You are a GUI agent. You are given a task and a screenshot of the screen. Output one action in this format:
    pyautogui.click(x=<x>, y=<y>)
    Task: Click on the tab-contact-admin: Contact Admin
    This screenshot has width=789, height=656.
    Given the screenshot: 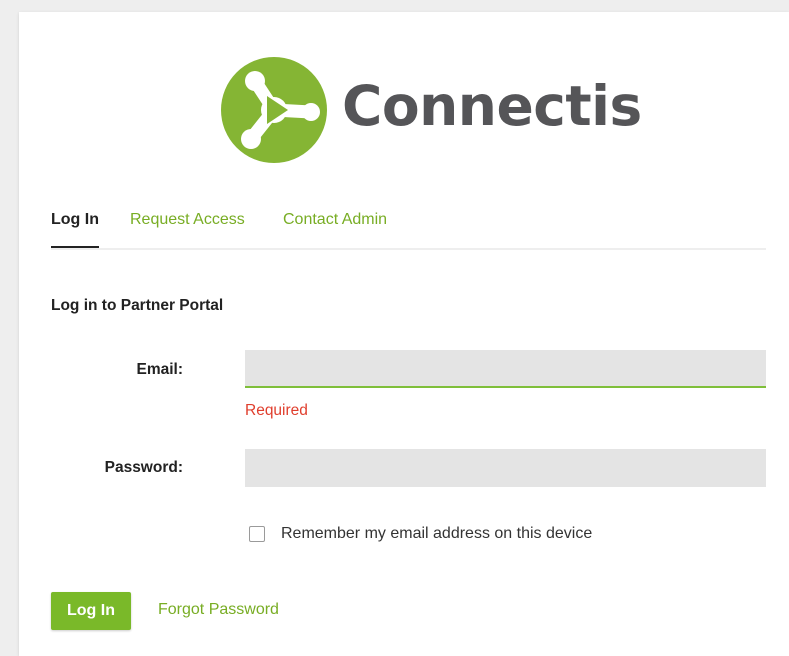 What is the action you would take?
    pyautogui.click(x=335, y=228)
    